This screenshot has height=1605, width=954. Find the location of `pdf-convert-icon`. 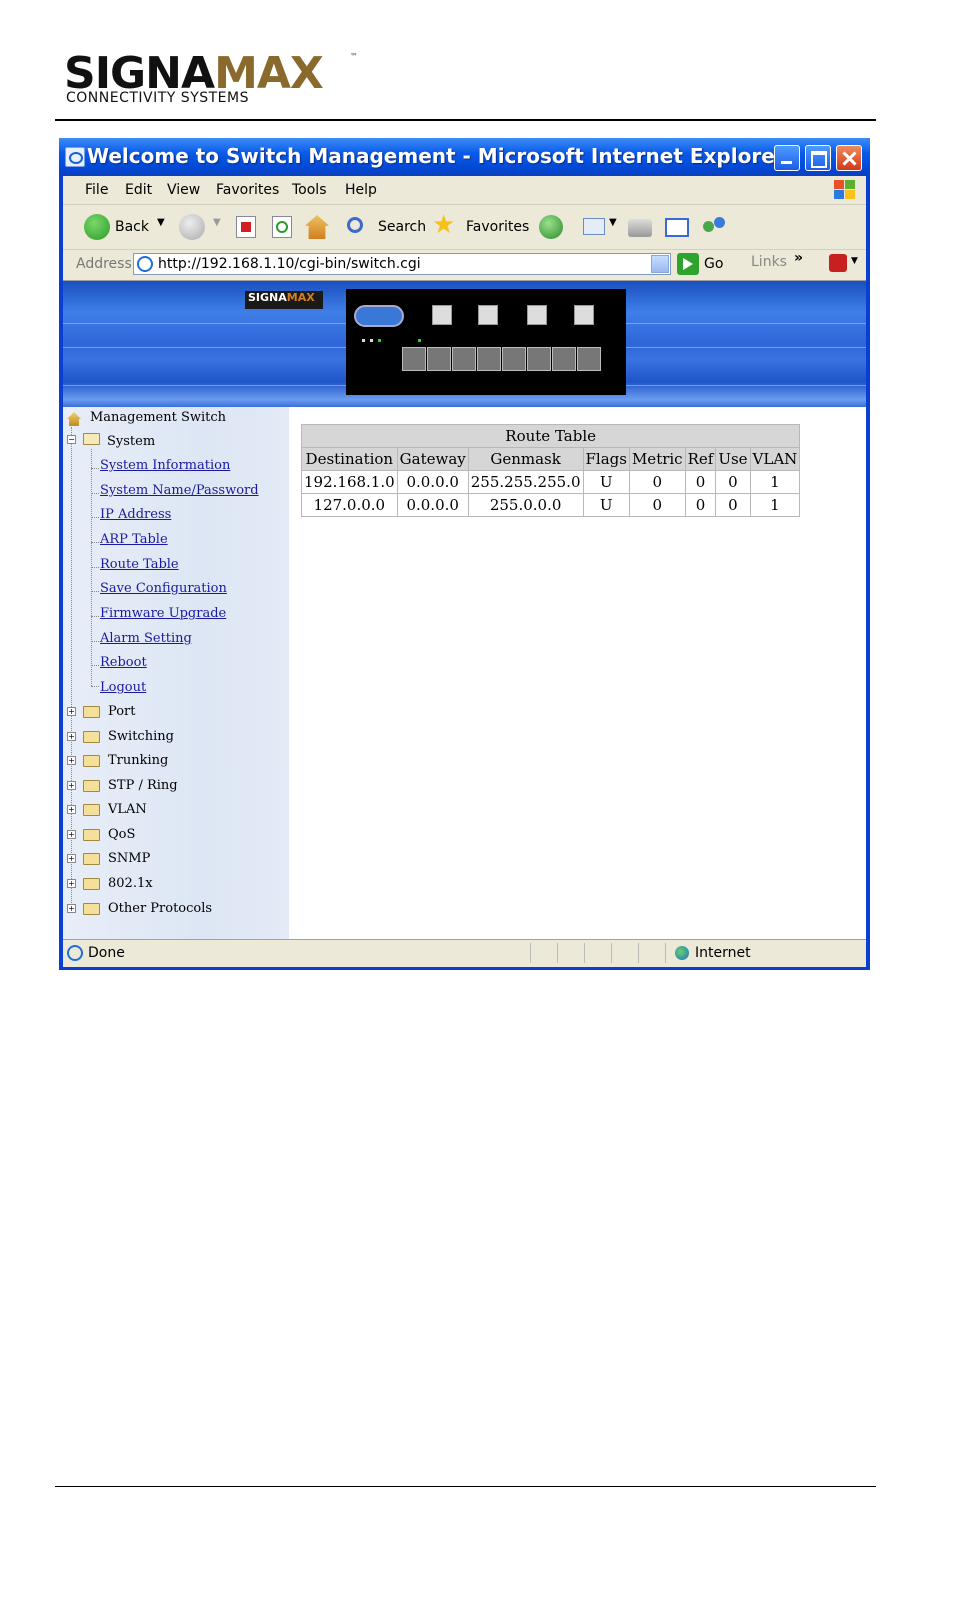

pdf-convert-icon is located at coordinates (838, 263).